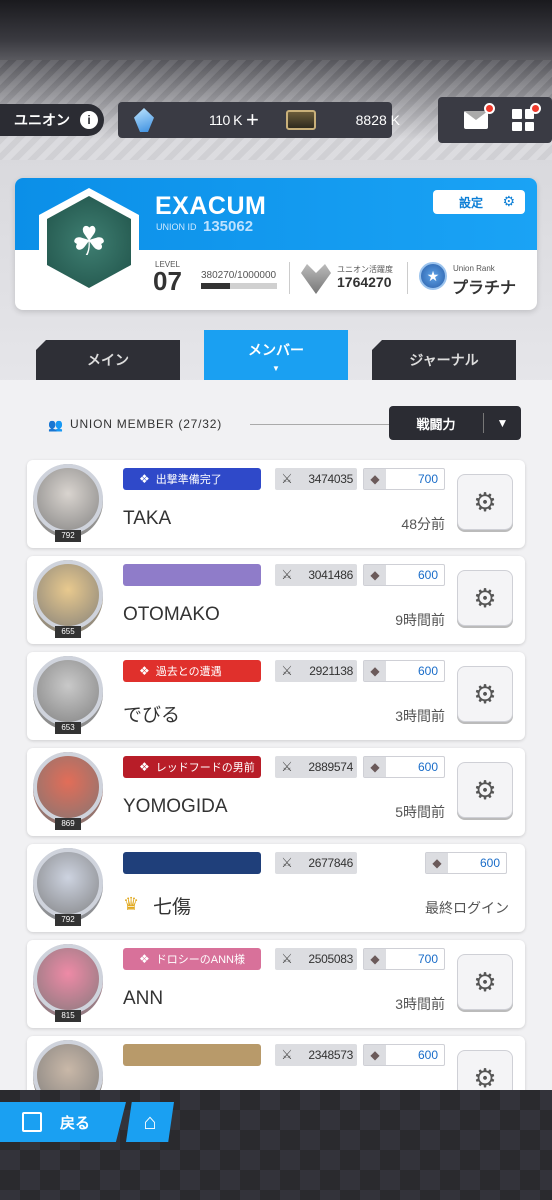 Image resolution: width=552 pixels, height=1200 pixels. What do you see at coordinates (143, 999) in the screenshot?
I see `member-name: ANN` at bounding box center [143, 999].